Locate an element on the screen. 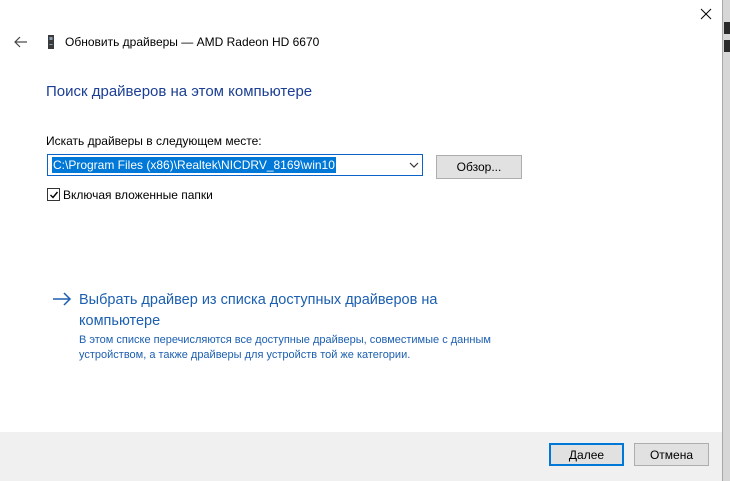  close-icon is located at coordinates (706, 14).